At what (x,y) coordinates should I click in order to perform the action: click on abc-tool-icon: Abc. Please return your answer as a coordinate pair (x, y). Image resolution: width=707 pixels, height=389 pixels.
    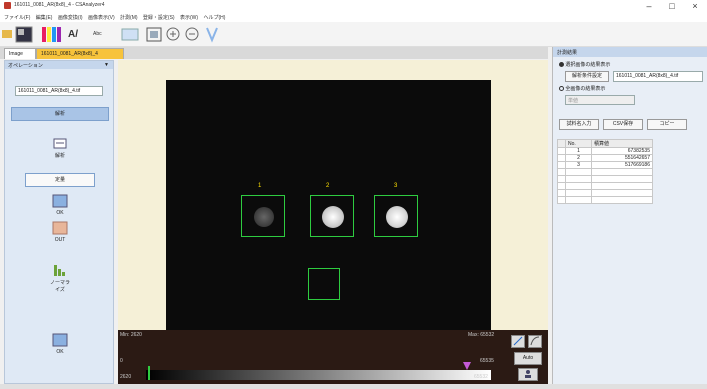
    Looking at the image, I should click on (104, 34).